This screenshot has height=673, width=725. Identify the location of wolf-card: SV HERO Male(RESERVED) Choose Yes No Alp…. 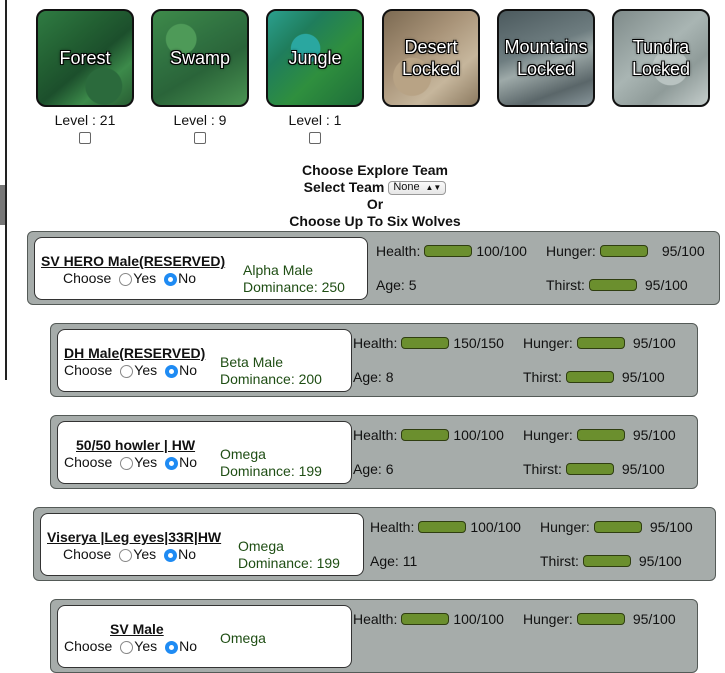
(373, 268).